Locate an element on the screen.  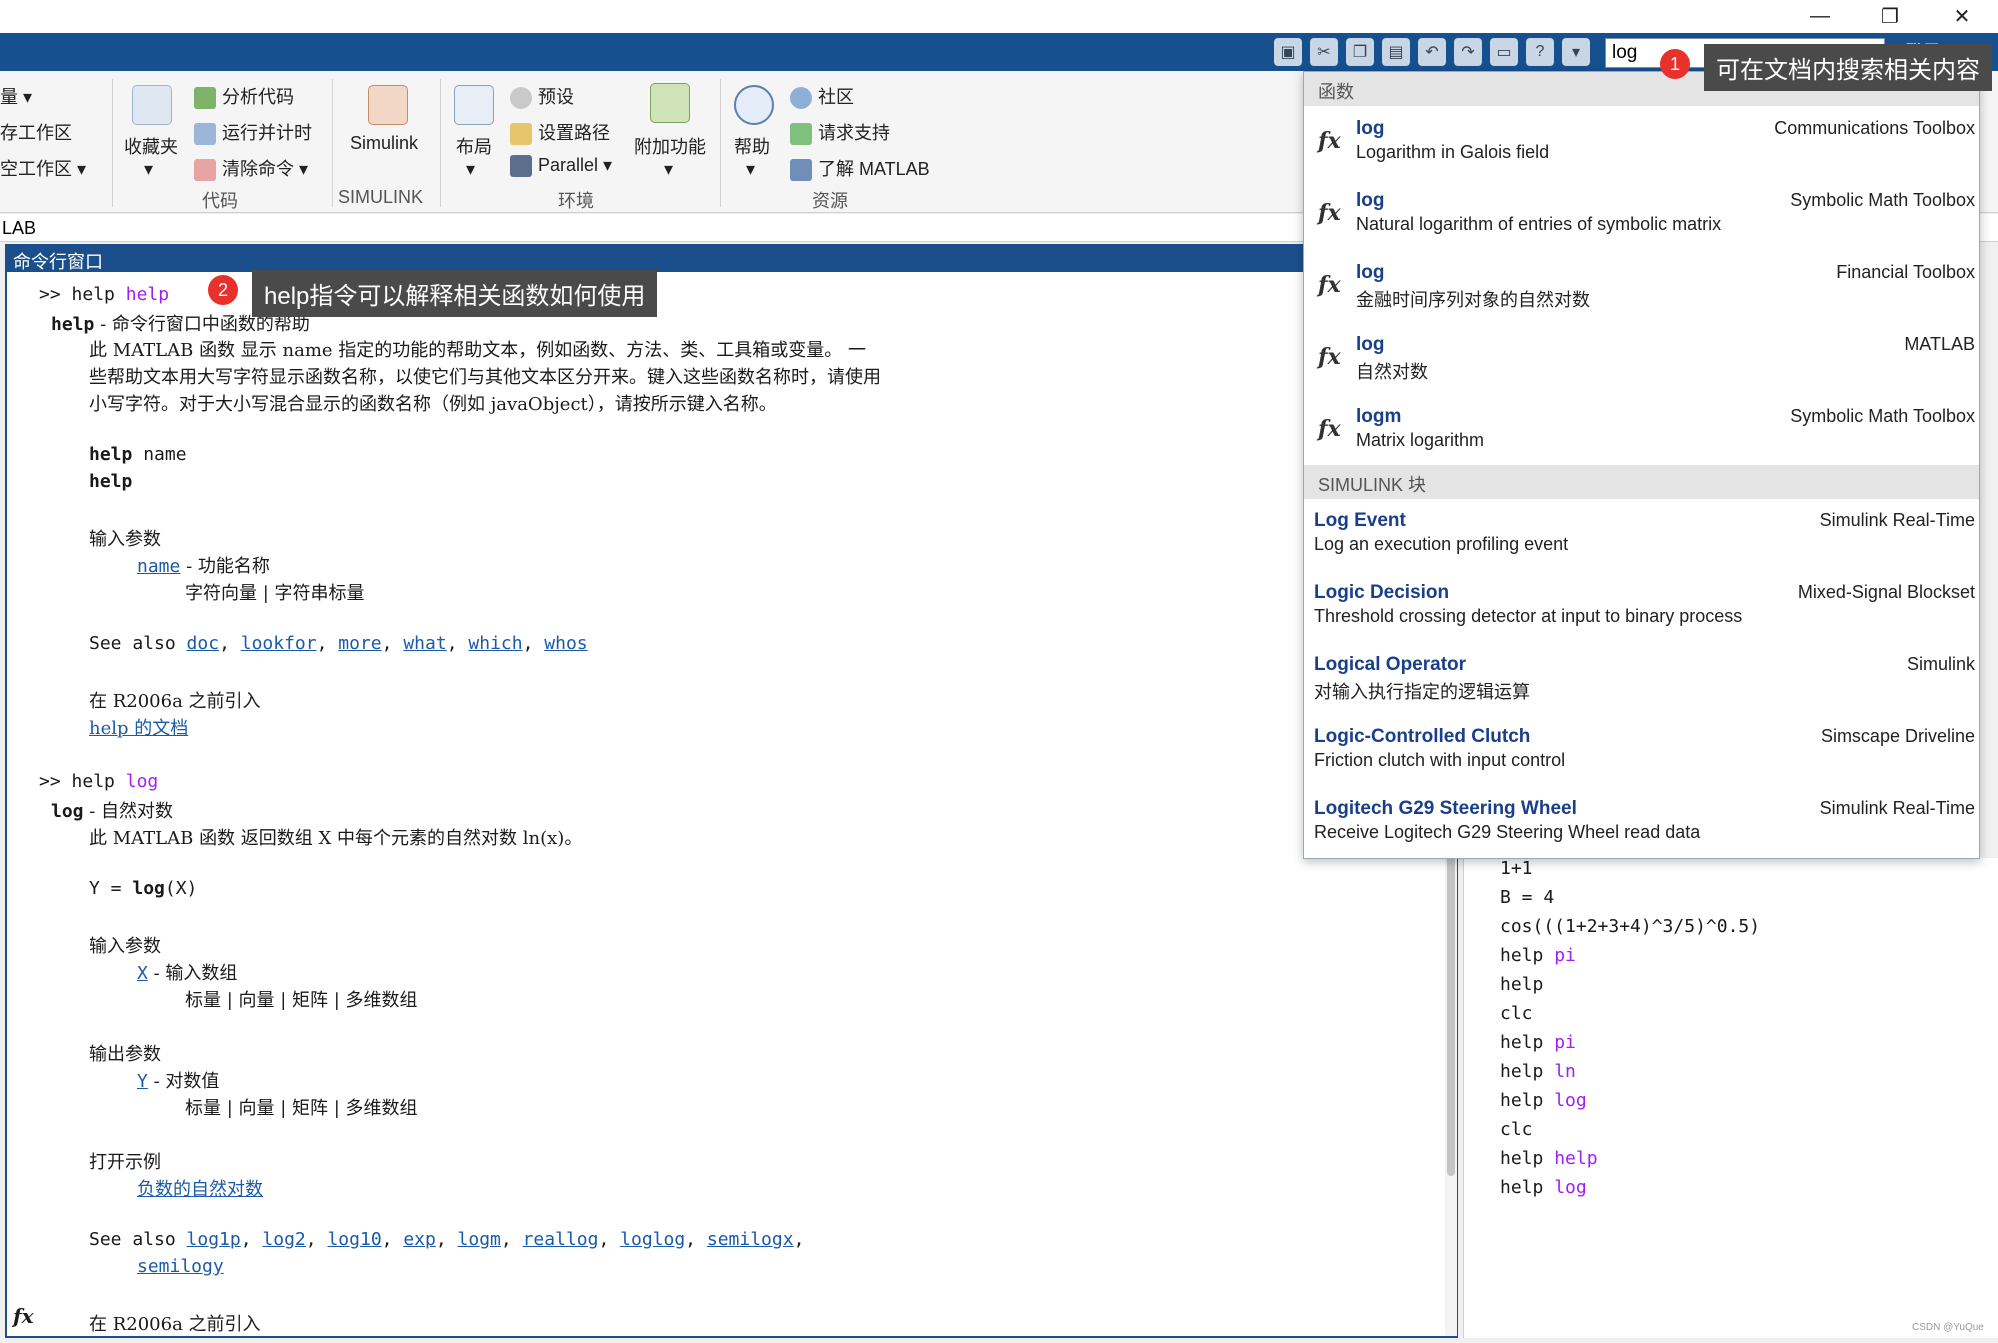
paste-icon: ▤ is located at coordinates (1396, 52).